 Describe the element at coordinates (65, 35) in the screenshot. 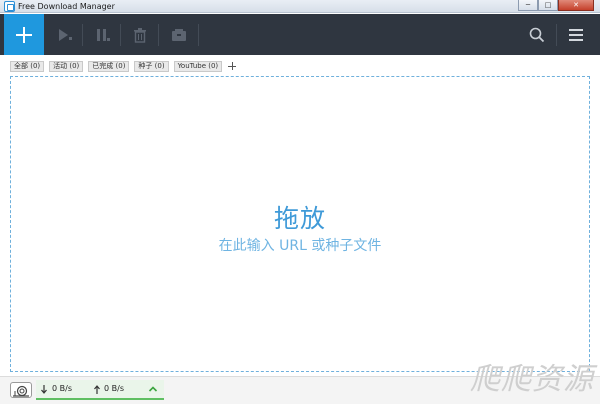

I see `play-icon` at that location.